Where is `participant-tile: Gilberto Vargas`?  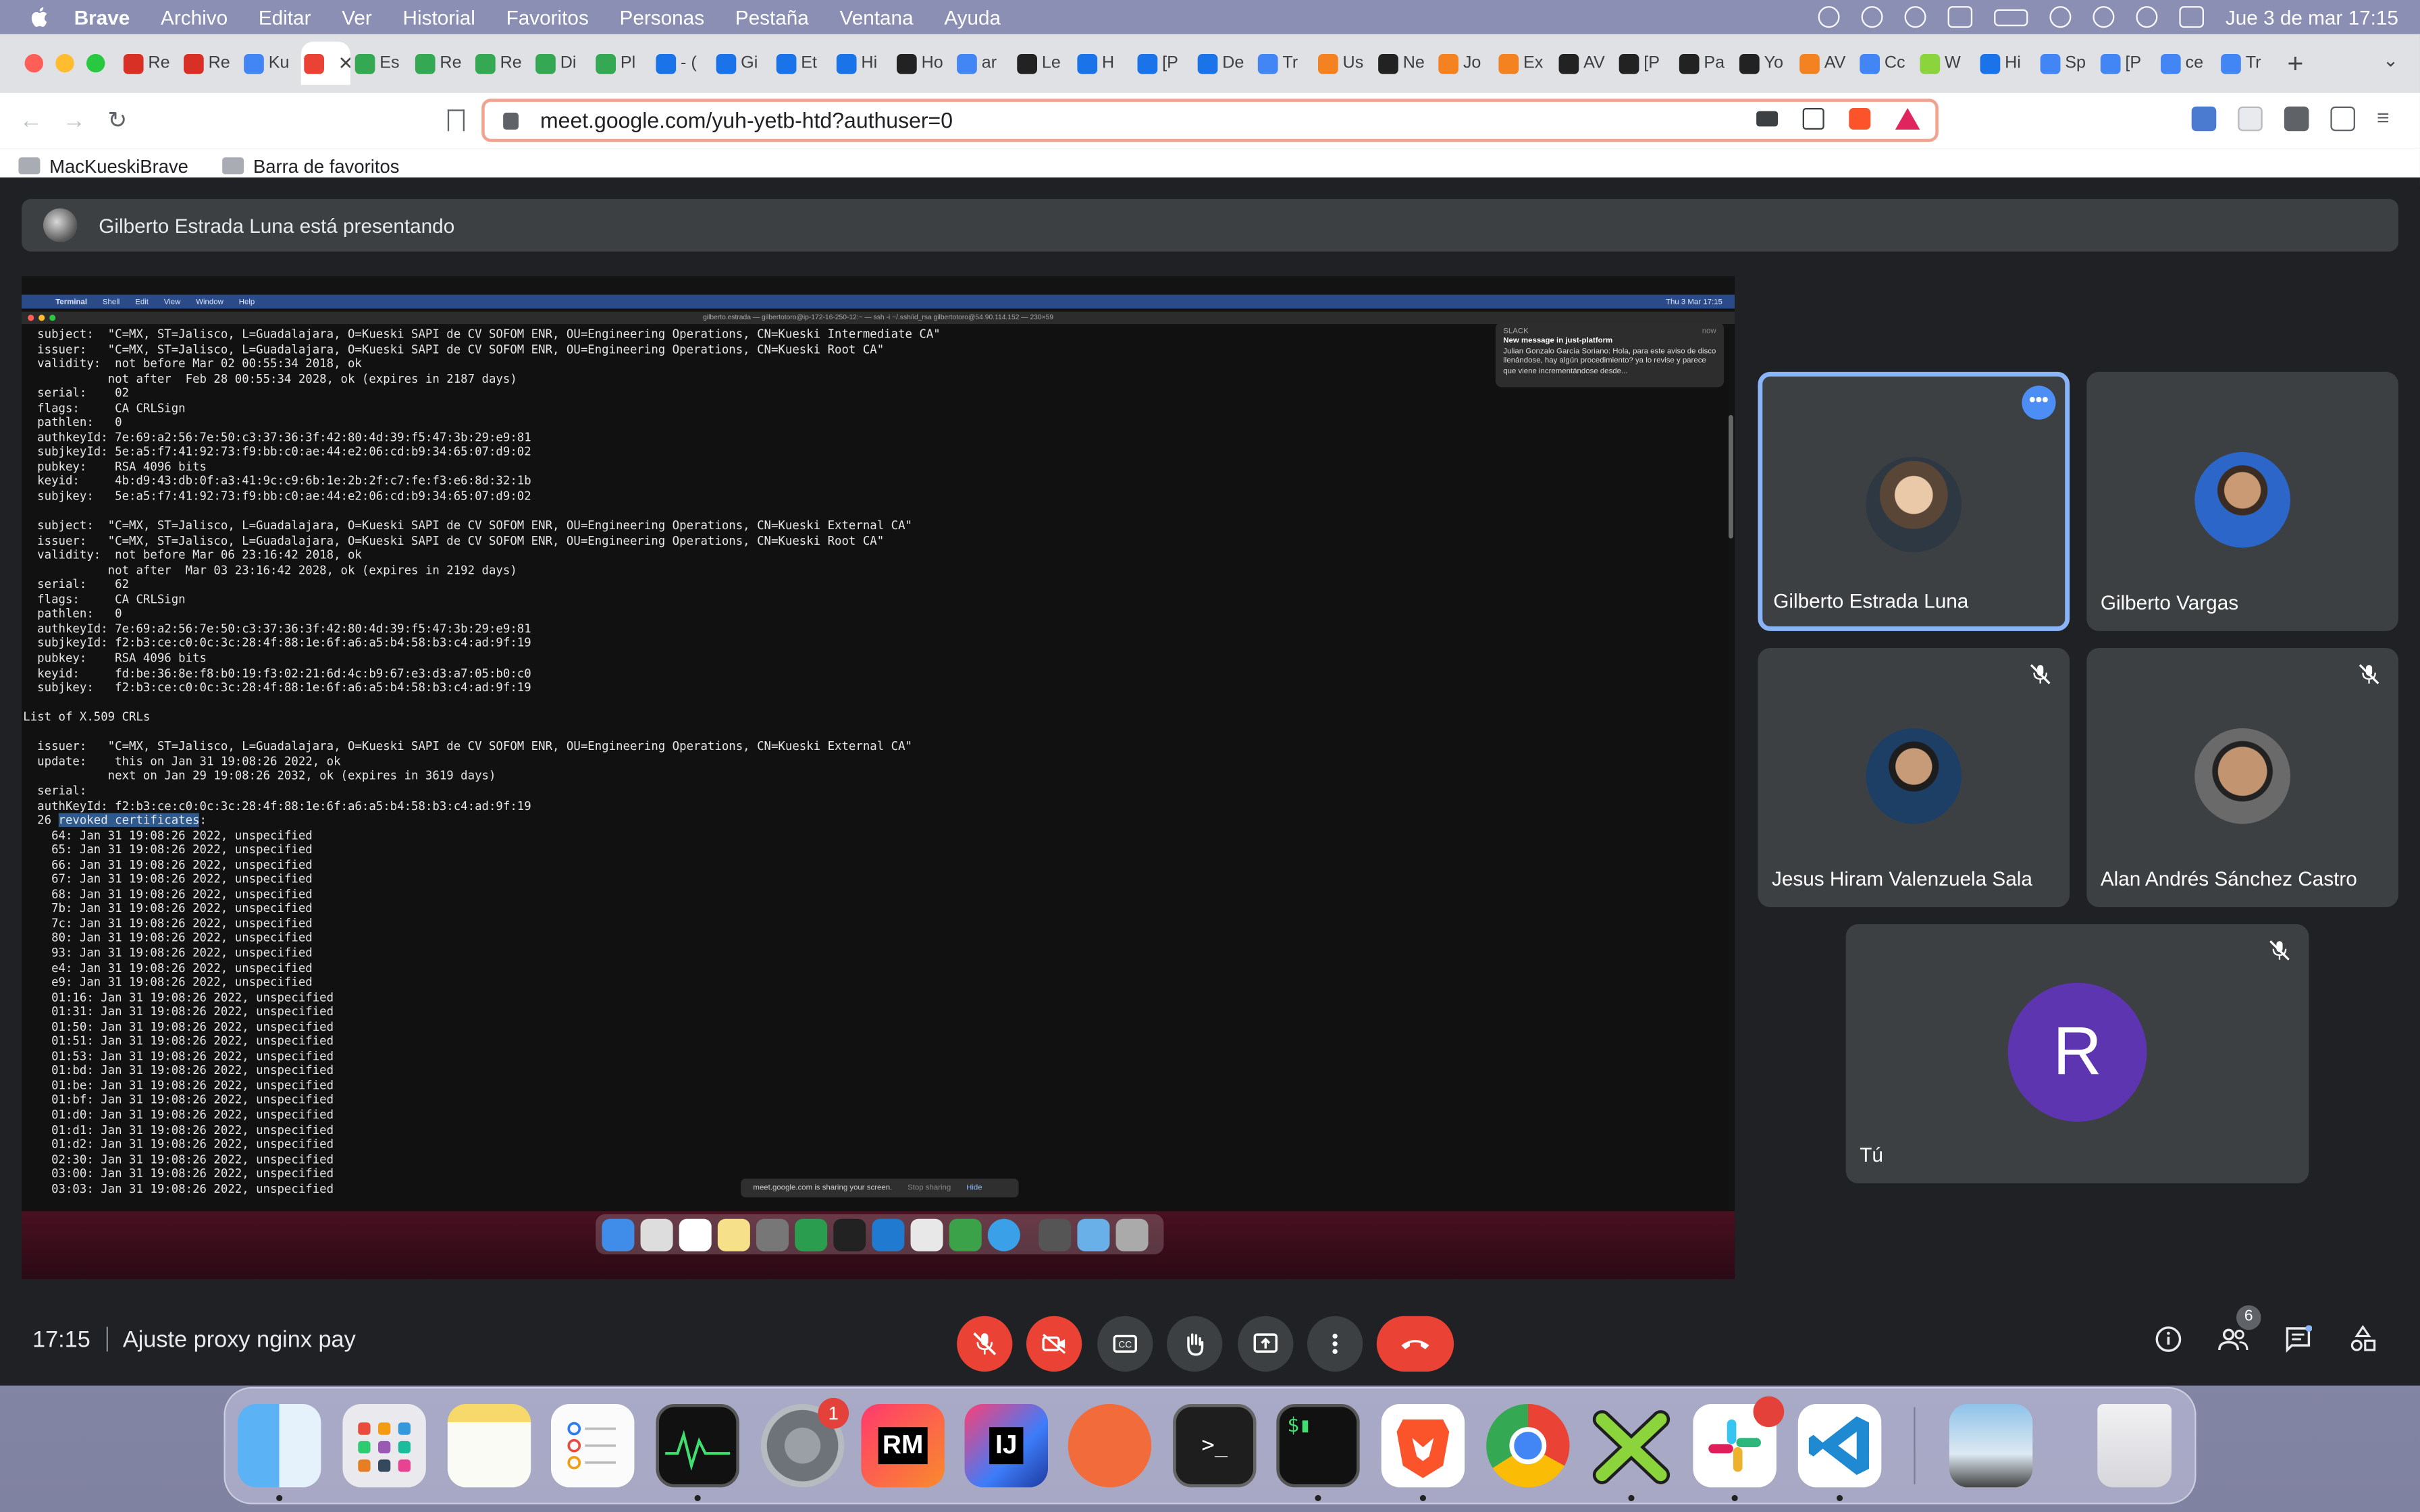 participant-tile: Gilberto Vargas is located at coordinates (2242, 501).